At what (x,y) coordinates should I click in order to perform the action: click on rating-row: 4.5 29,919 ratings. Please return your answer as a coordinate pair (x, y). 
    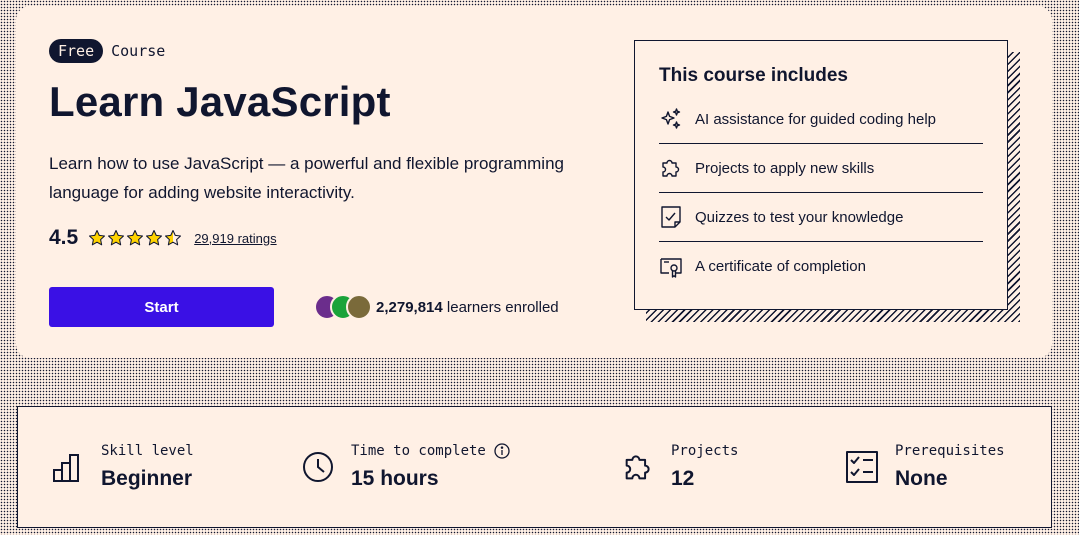
    Looking at the image, I should click on (163, 238).